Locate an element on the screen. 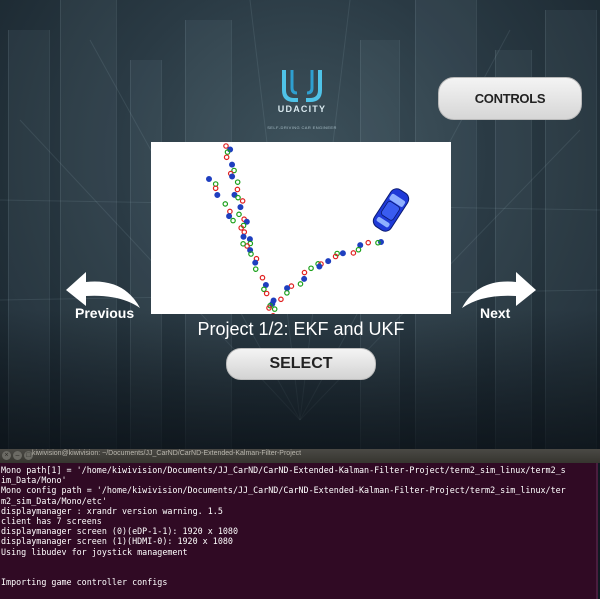  car-icon is located at coordinates (391, 210).